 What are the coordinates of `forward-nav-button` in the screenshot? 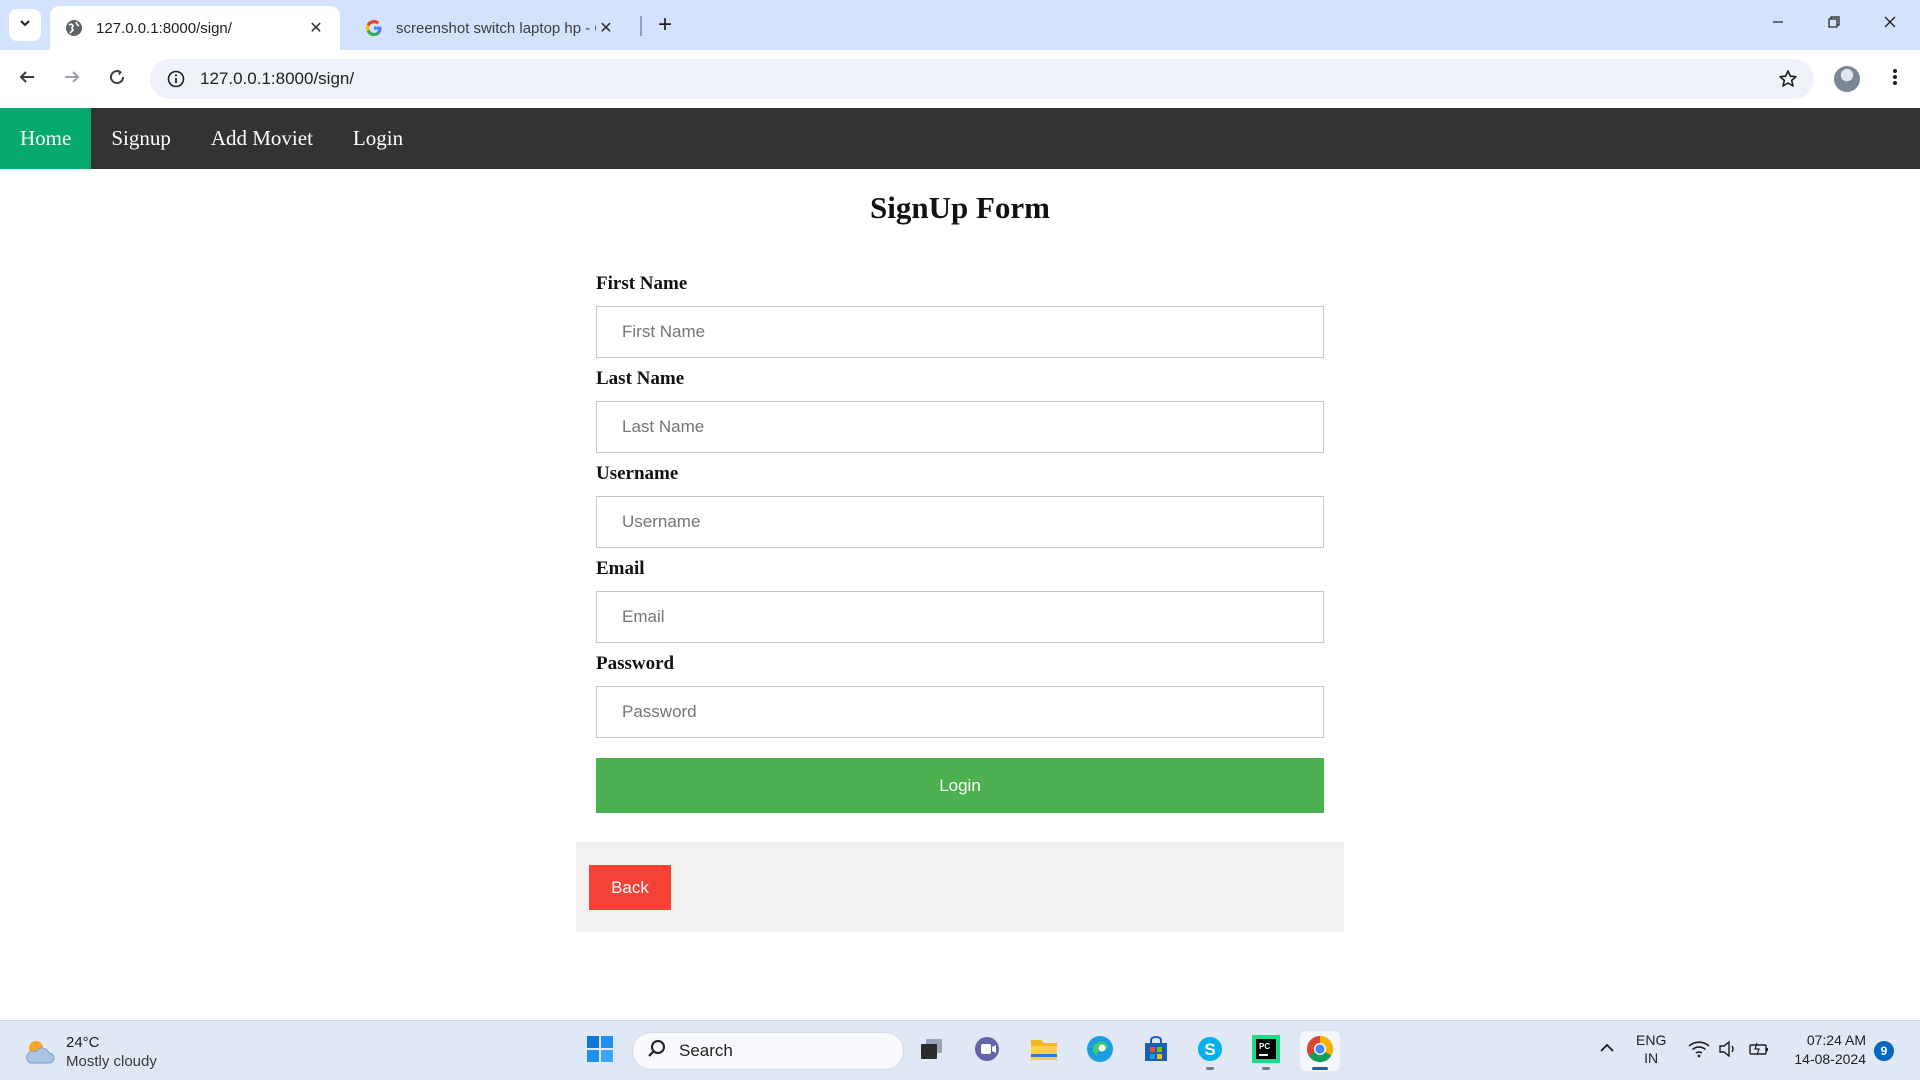 It's located at (72, 79).